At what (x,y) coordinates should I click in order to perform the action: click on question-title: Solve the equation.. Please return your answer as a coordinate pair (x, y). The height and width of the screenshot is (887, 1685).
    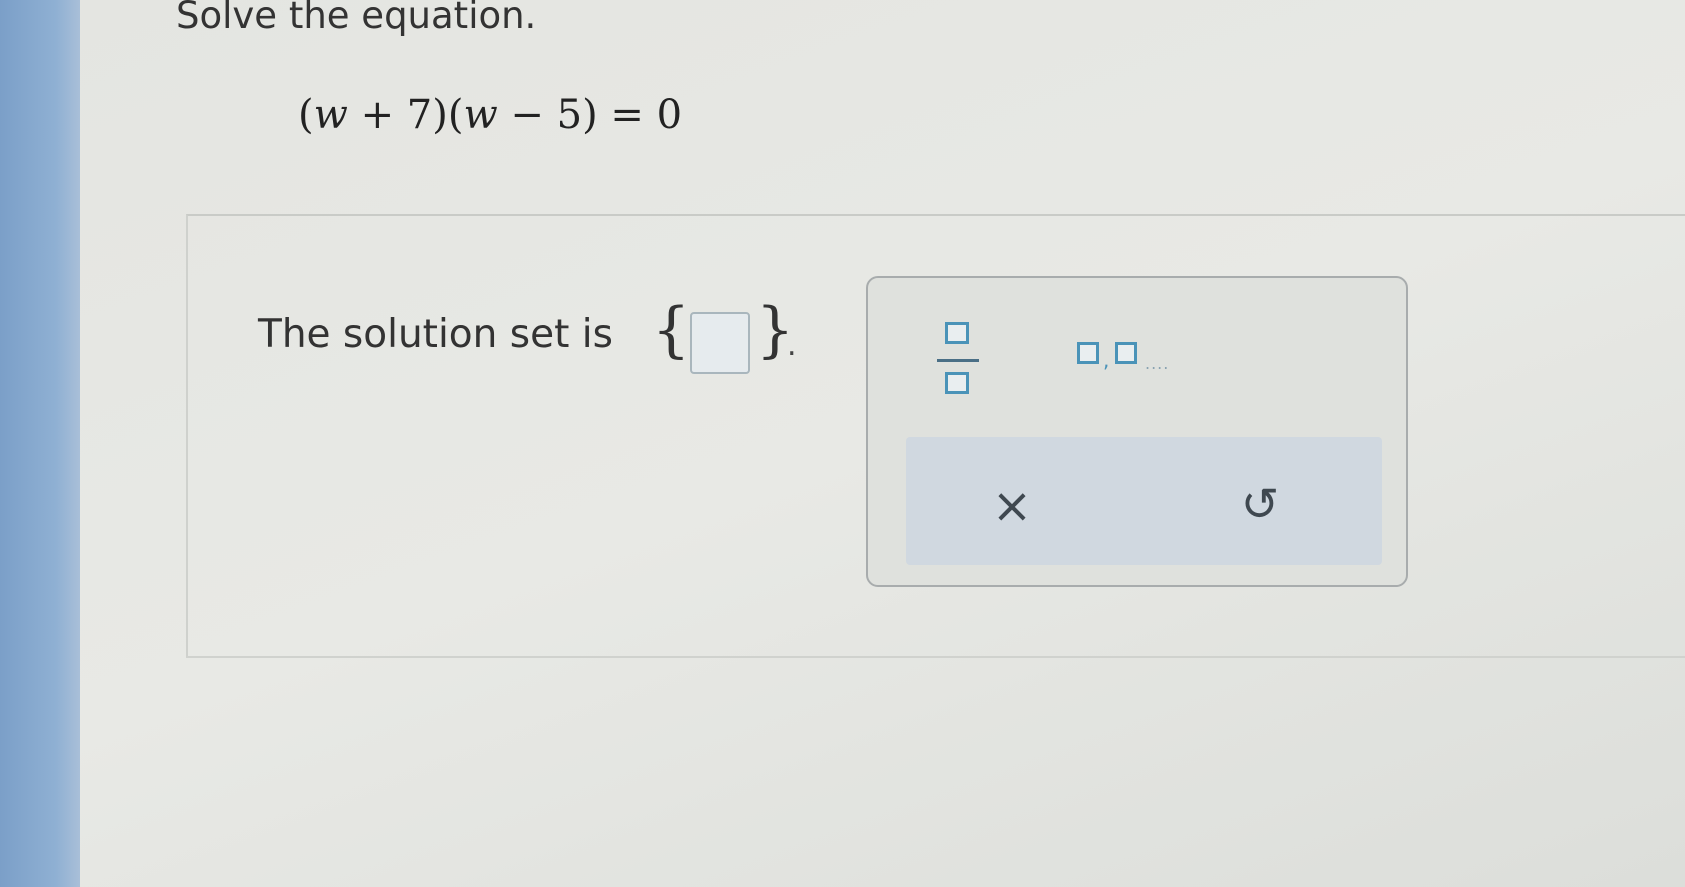
    Looking at the image, I should click on (356, 18).